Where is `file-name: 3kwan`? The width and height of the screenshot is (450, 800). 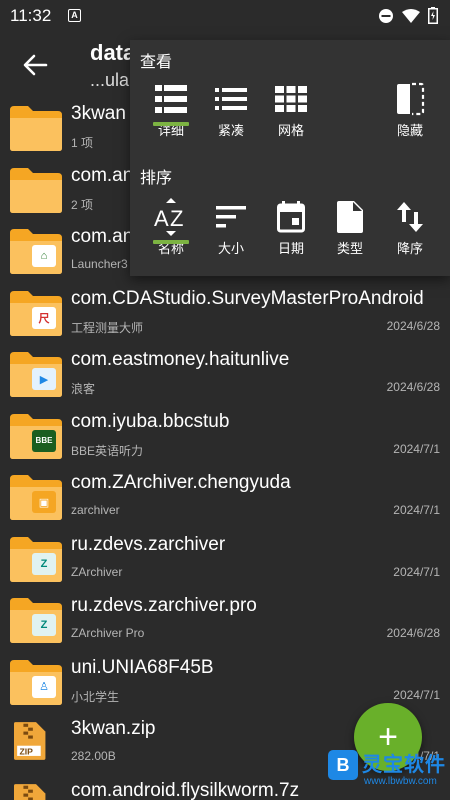
file-name: 3kwan is located at coordinates (98, 113).